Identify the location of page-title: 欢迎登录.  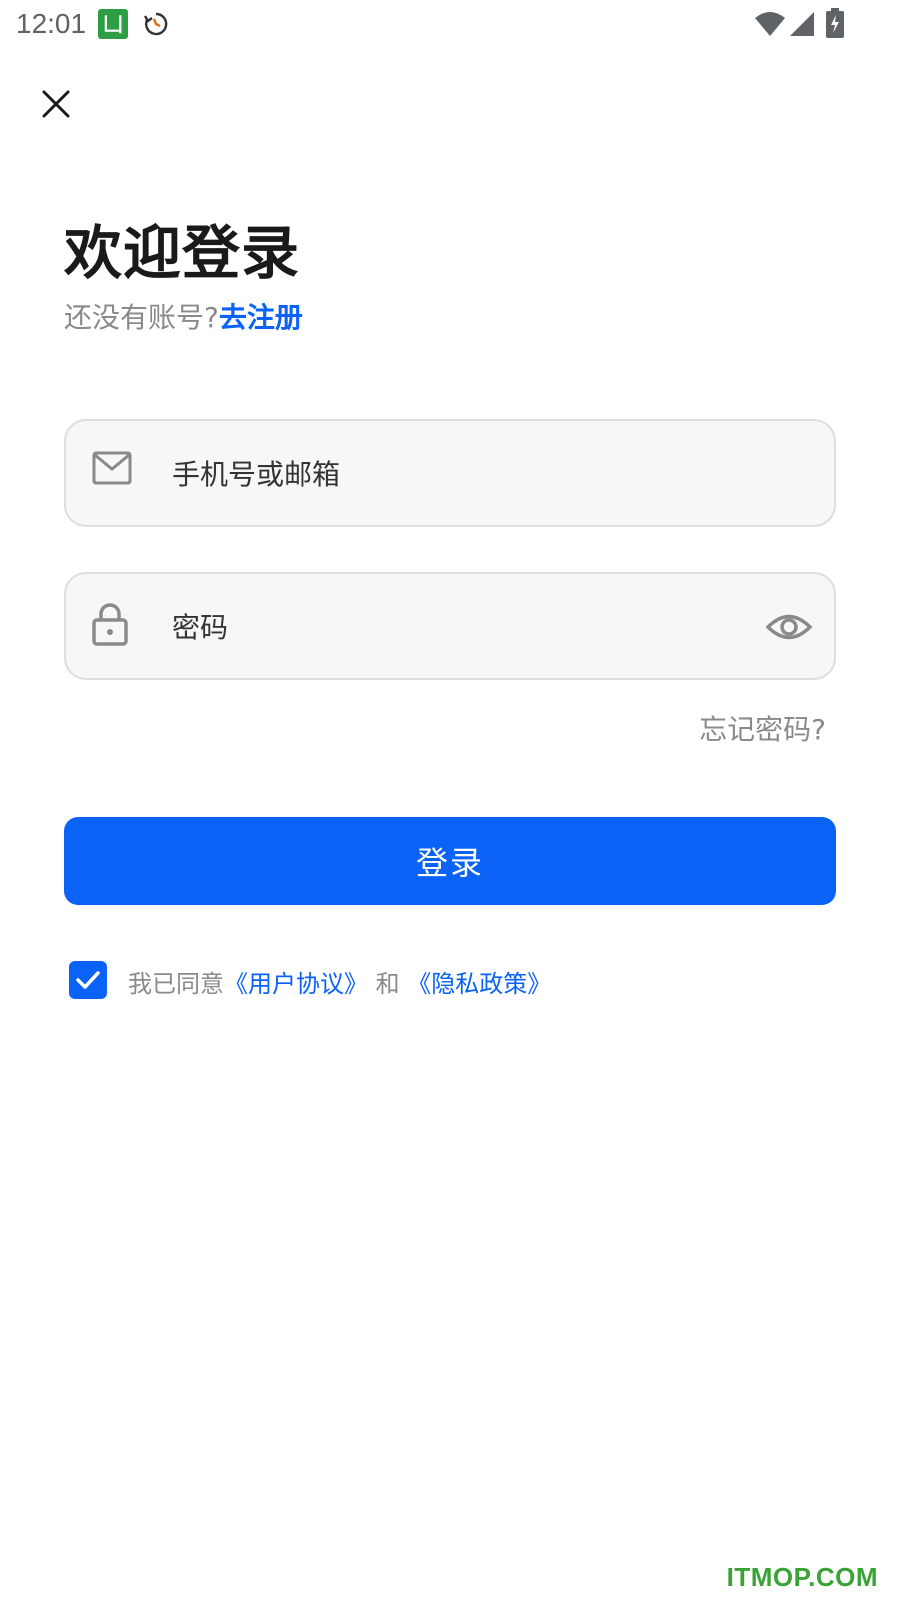
(182, 253).